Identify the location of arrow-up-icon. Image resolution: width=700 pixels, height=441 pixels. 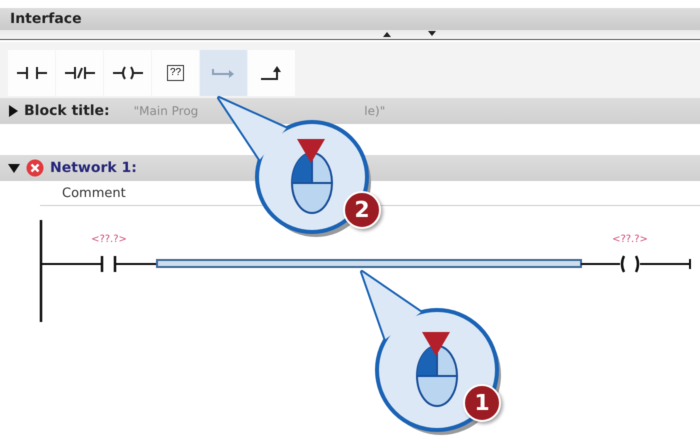
(272, 73).